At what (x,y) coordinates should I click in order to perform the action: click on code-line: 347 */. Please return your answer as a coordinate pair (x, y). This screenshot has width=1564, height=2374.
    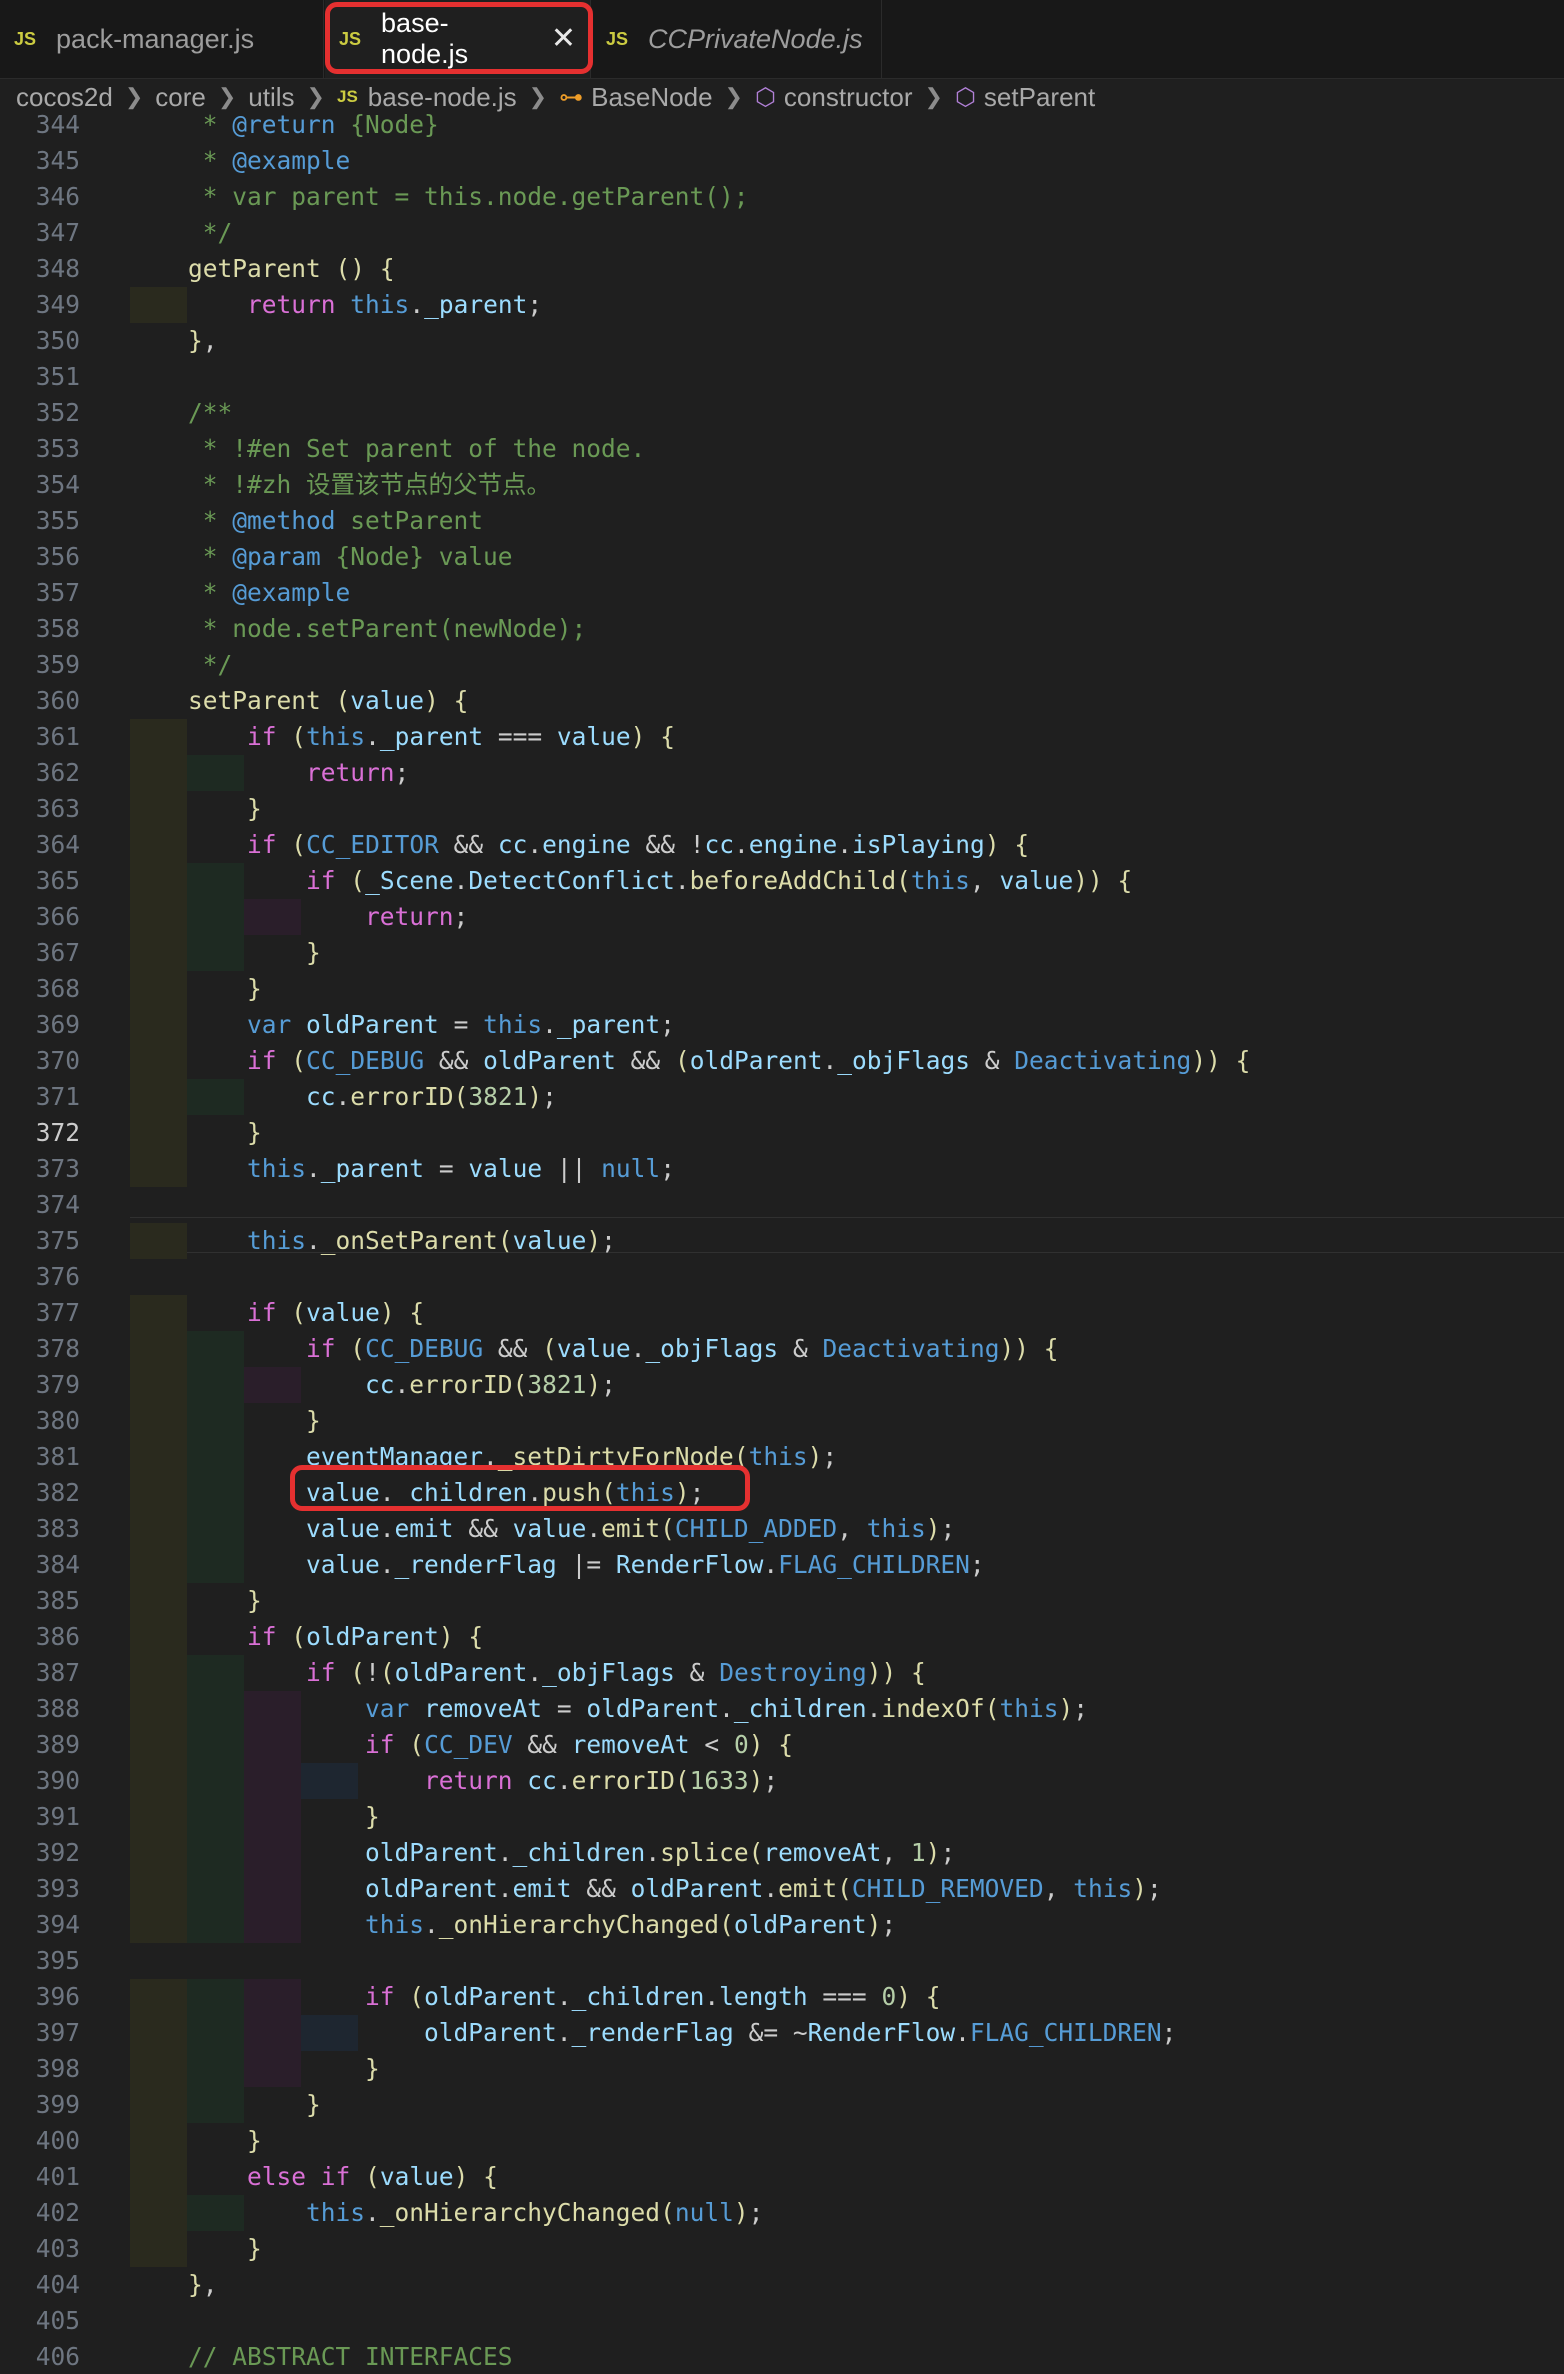
    Looking at the image, I should click on (782, 233).